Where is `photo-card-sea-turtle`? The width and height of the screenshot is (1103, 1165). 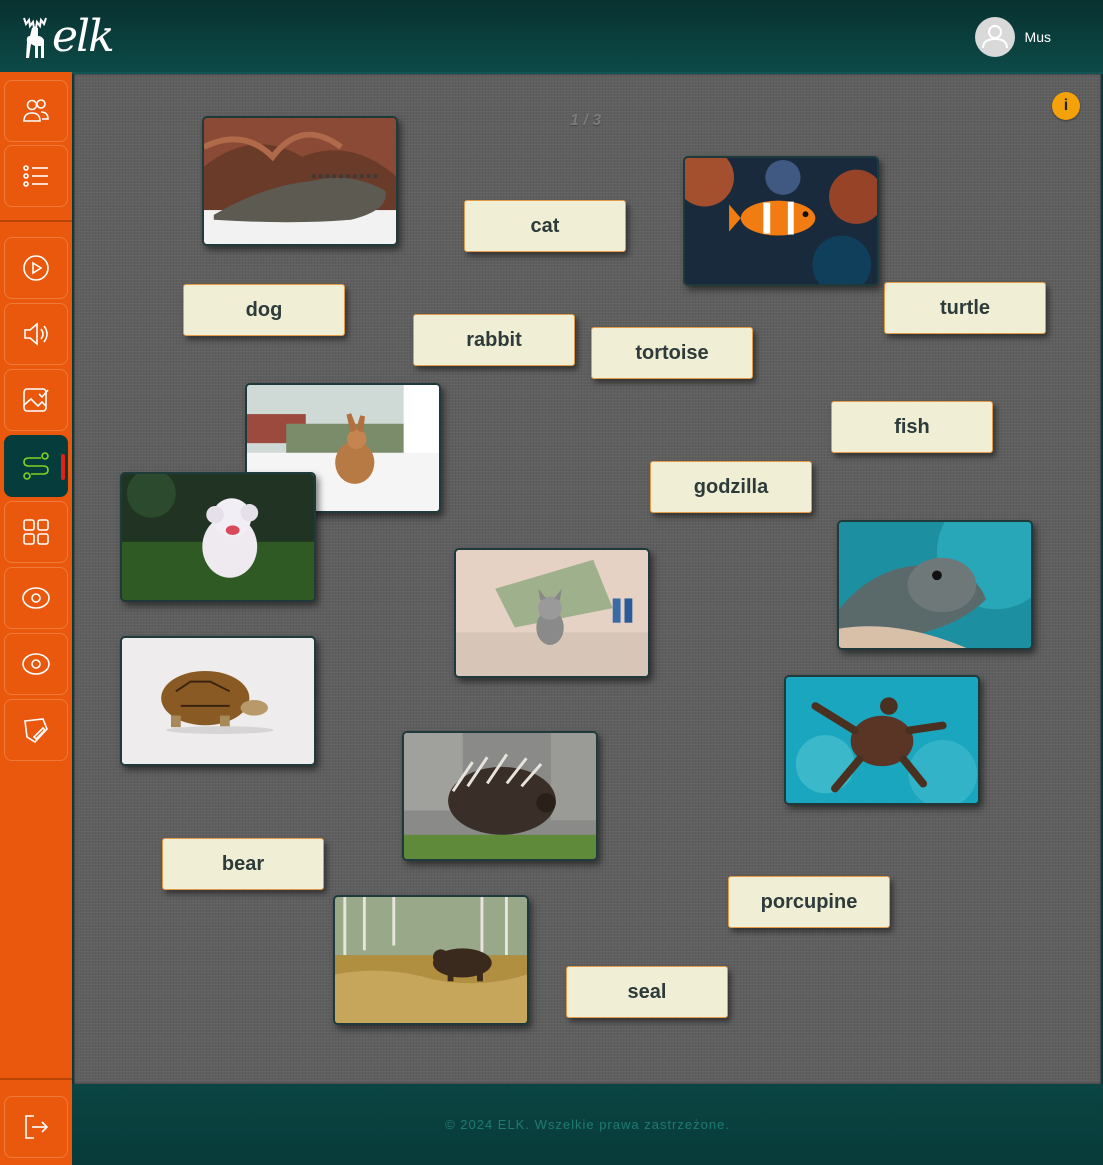
photo-card-sea-turtle is located at coordinates (882, 740).